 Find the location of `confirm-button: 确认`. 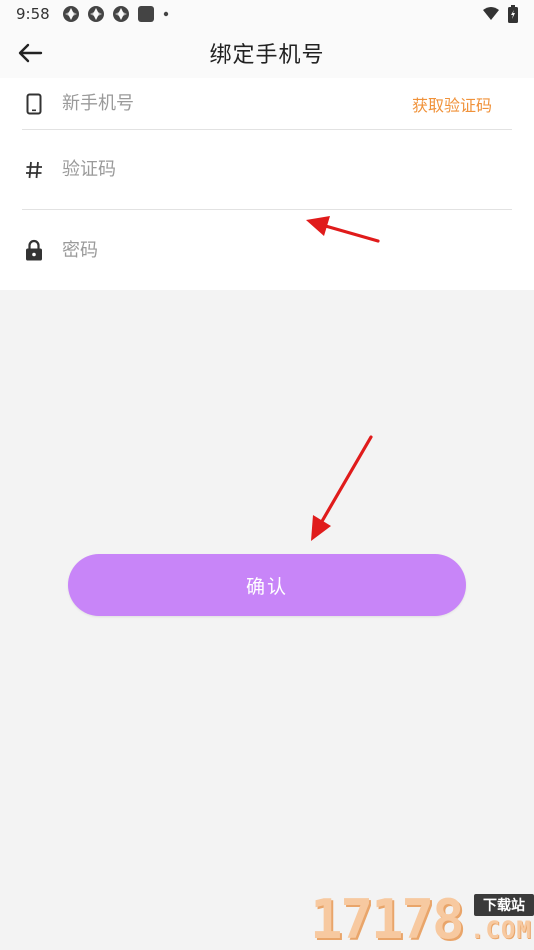

confirm-button: 确认 is located at coordinates (267, 585).